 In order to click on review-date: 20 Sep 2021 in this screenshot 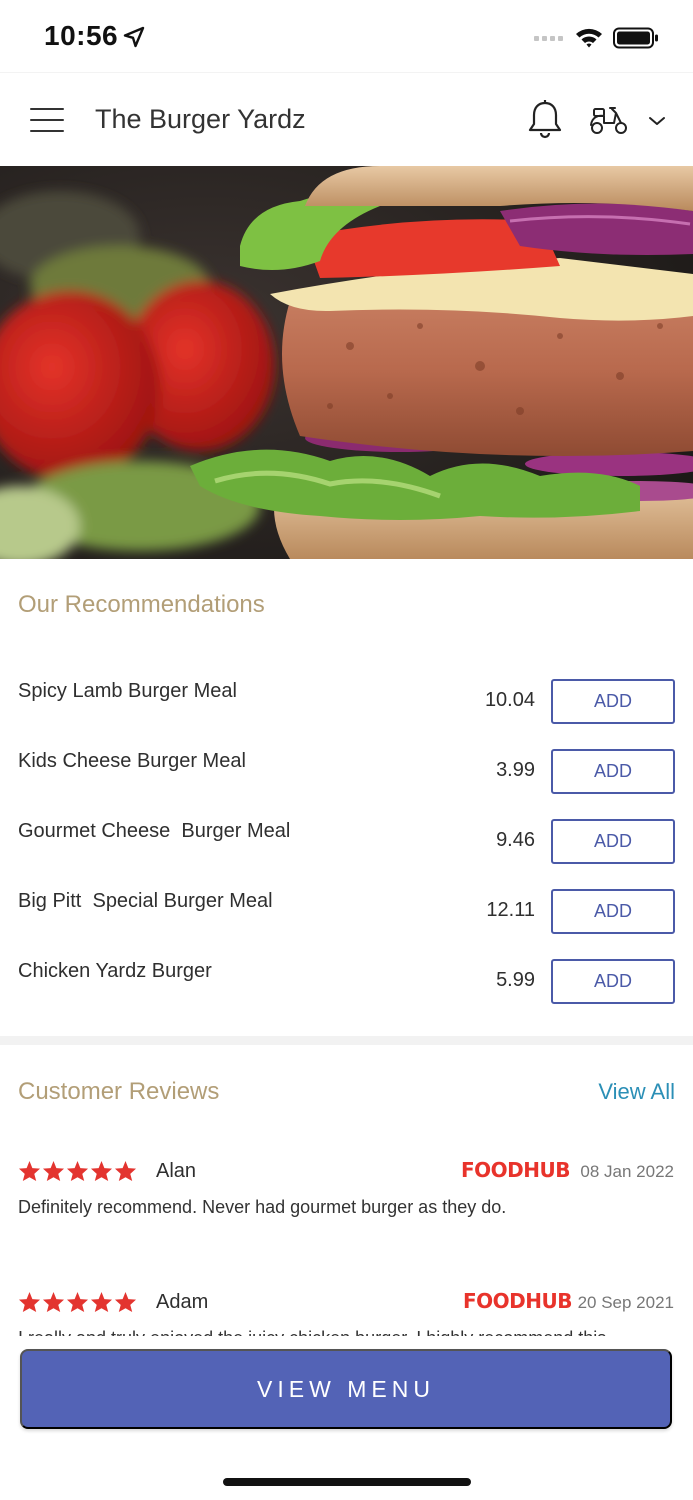, I will do `click(625, 1302)`.